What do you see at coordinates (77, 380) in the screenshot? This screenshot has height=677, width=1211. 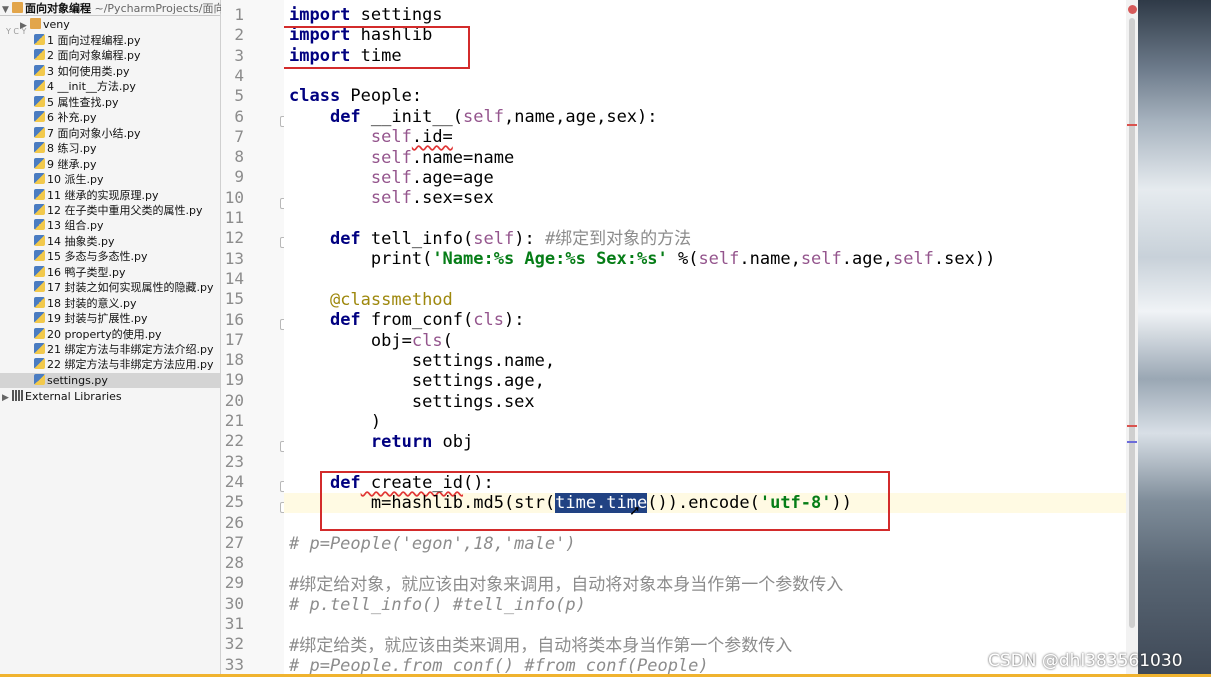 I see `file-label: settings.py` at bounding box center [77, 380].